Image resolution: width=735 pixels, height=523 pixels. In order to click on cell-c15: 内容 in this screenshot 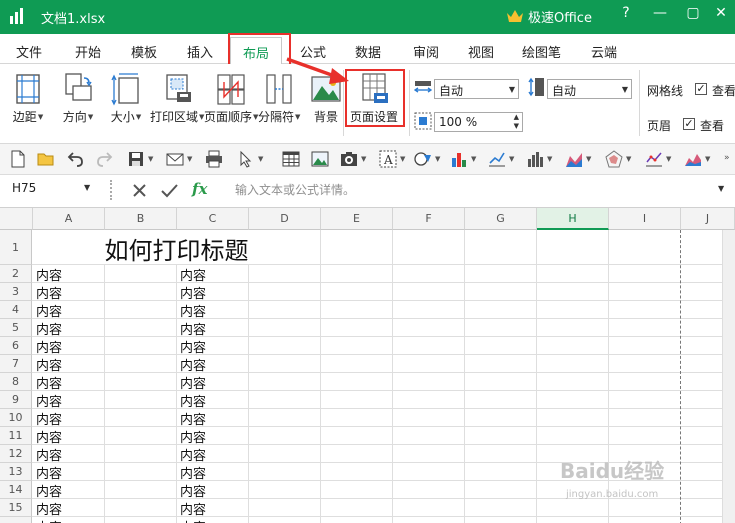, I will do `click(191, 508)`.